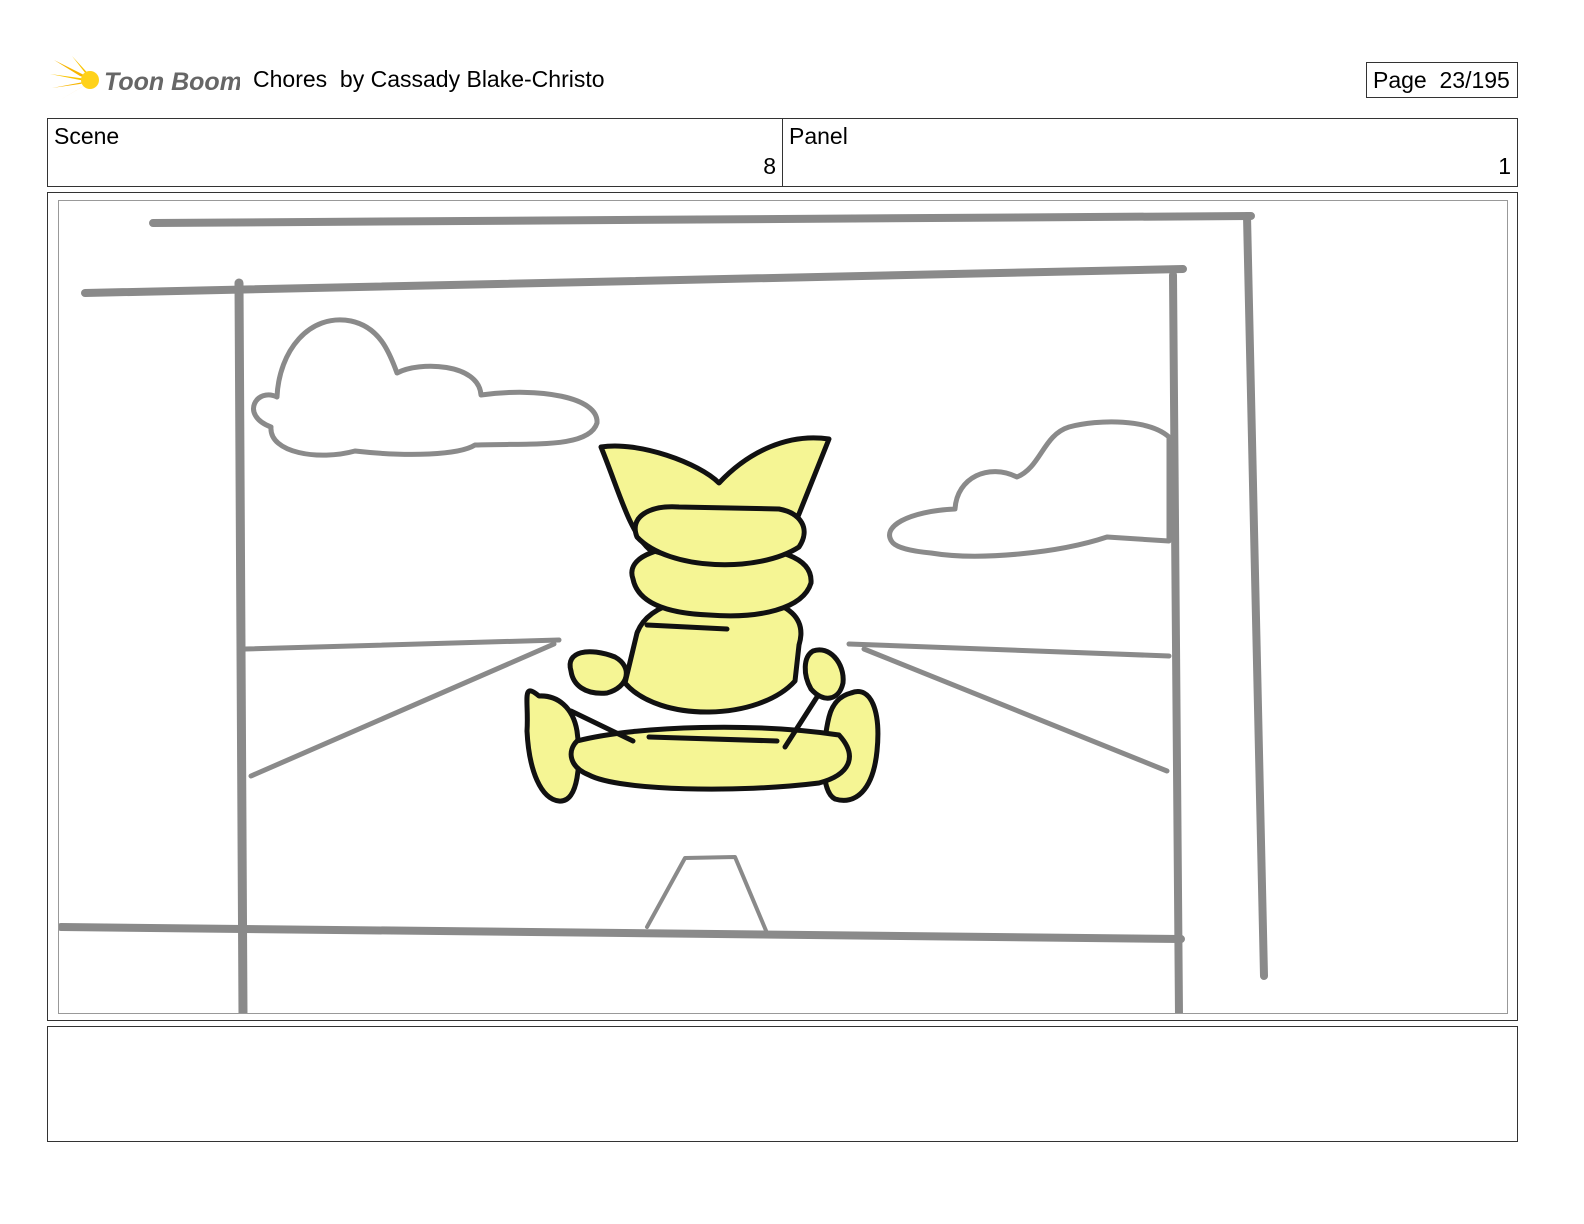 This screenshot has height=1224, width=1584. I want to click on toon-boom-logo: Toon Boom, so click(145, 80).